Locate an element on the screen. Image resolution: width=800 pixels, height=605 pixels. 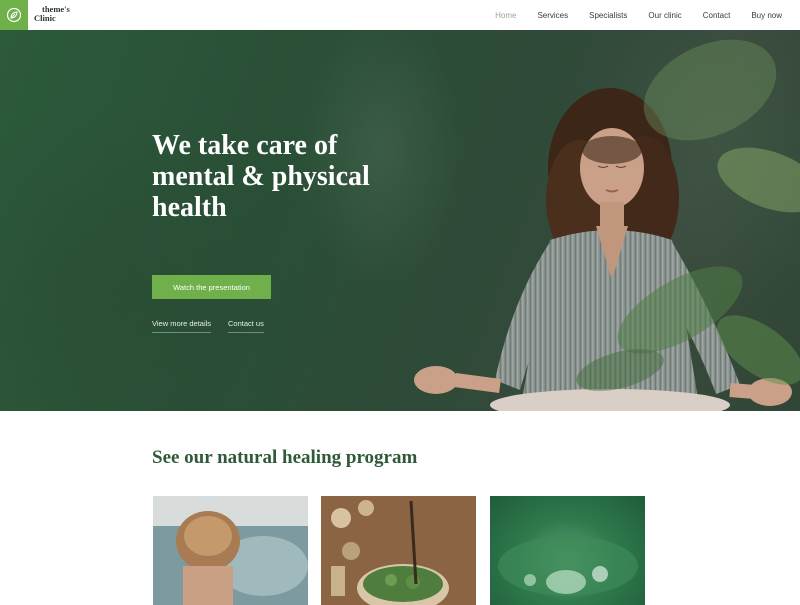
hero-title: We take care of mental & physical health is located at coordinates (302, 176).